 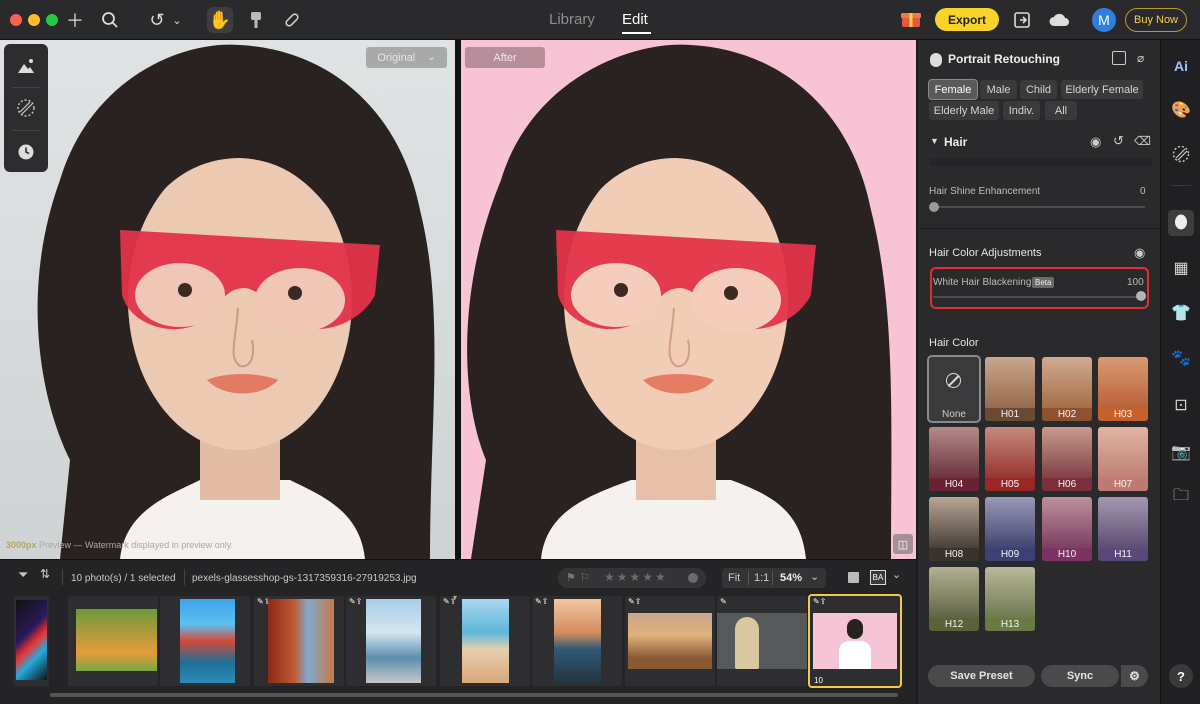 What do you see at coordinates (954, 599) in the screenshot?
I see `swatch-h12: H12` at bounding box center [954, 599].